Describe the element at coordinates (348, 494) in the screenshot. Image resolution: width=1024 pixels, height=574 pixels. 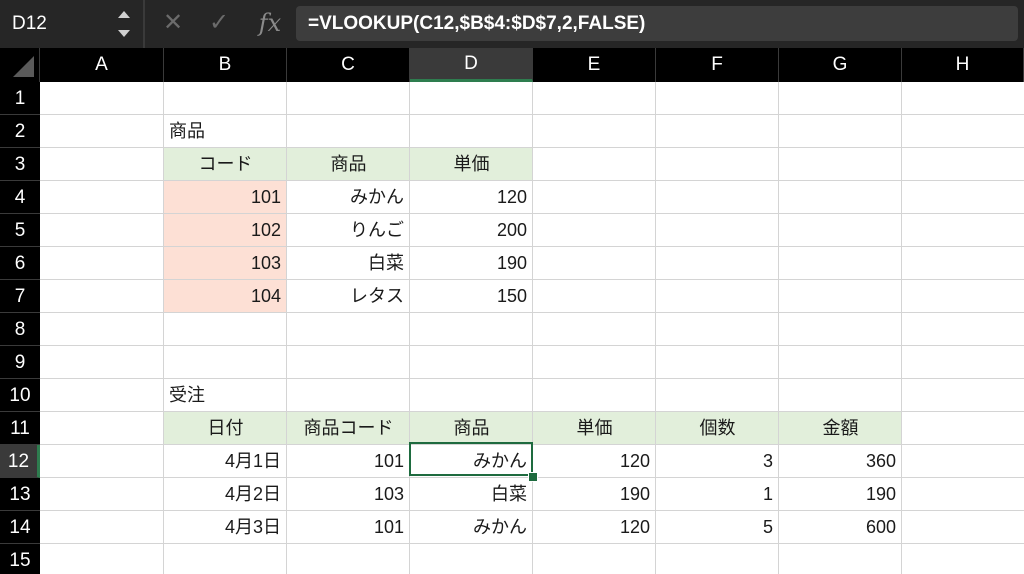
I see `cell-c13: 103` at that location.